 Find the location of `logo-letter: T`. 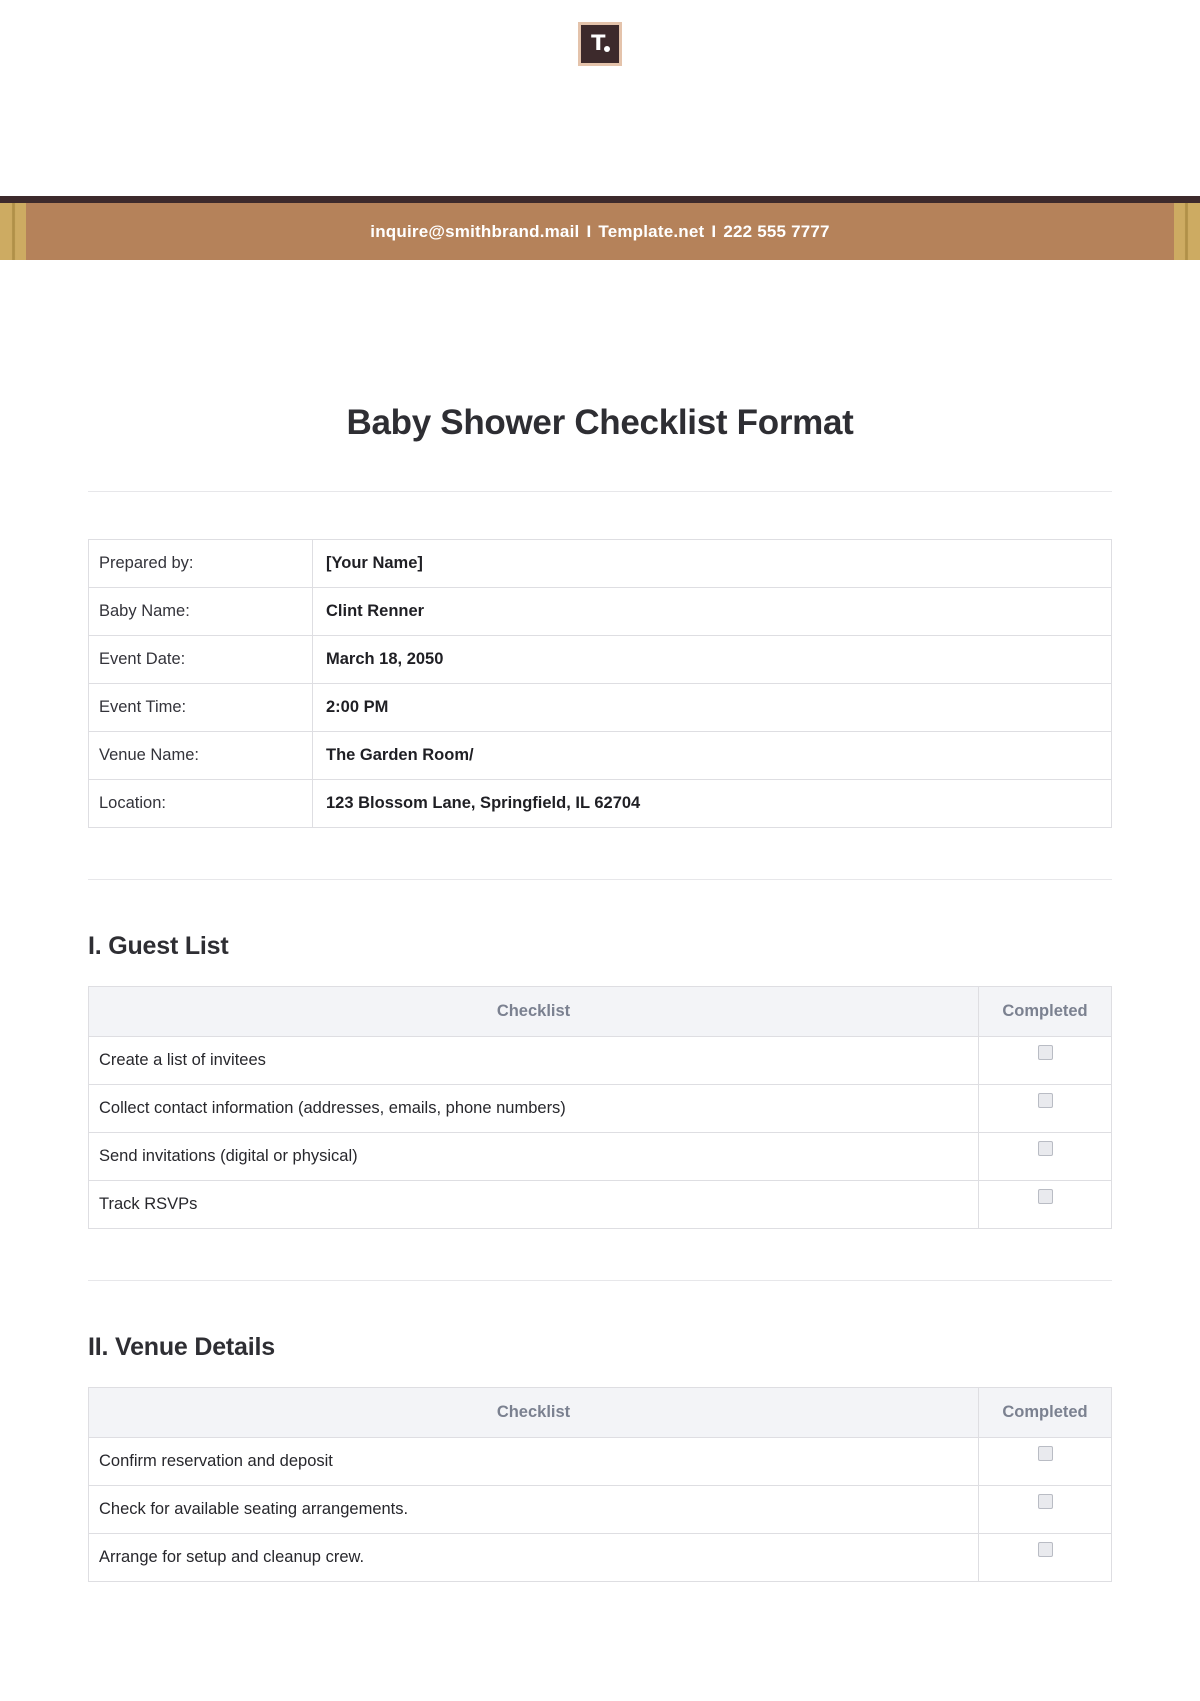

logo-letter: T is located at coordinates (598, 42).